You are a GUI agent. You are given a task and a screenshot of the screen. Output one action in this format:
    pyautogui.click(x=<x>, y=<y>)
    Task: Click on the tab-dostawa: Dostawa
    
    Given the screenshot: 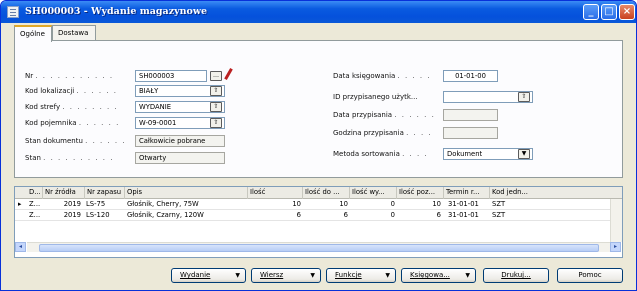 What is the action you would take?
    pyautogui.click(x=74, y=33)
    